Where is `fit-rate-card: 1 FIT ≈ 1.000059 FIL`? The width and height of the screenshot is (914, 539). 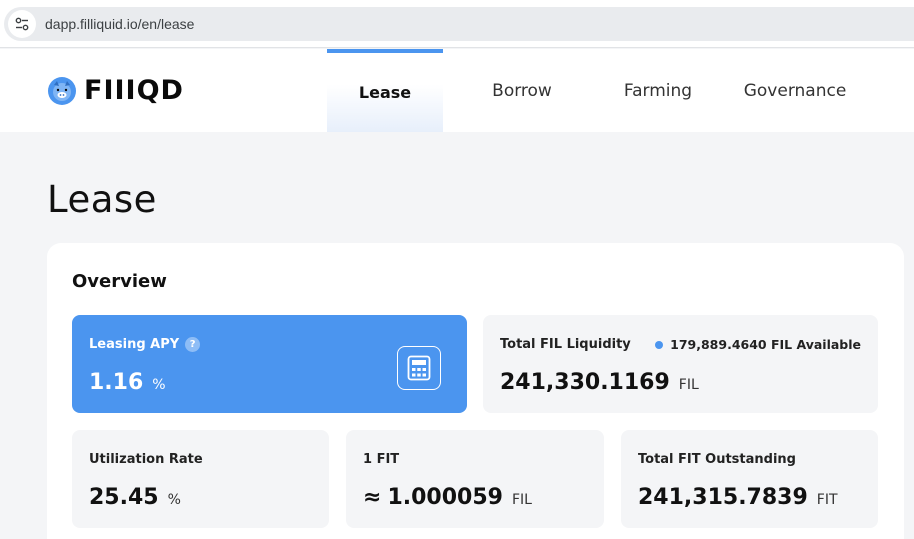 fit-rate-card: 1 FIT ≈ 1.000059 FIL is located at coordinates (475, 479).